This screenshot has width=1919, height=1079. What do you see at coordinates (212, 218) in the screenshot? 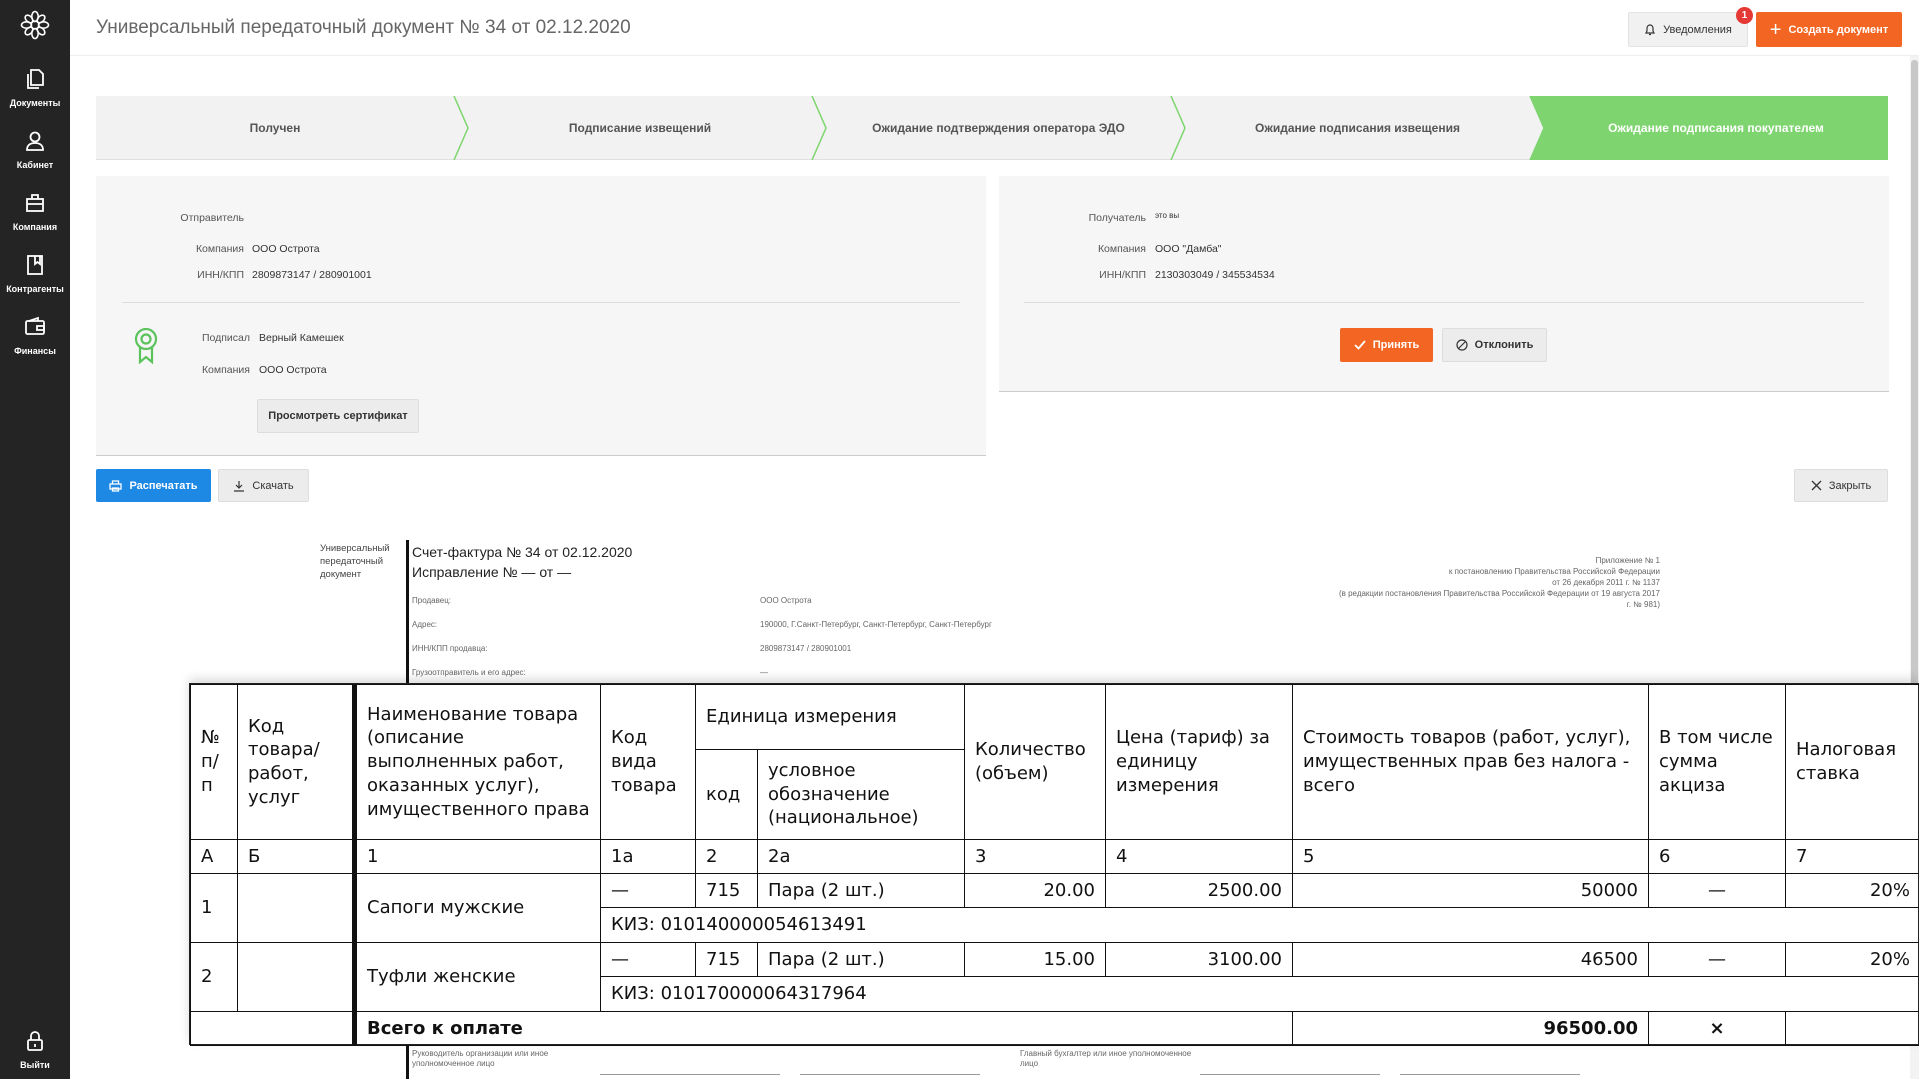
I see `sender-title: Отправитель` at bounding box center [212, 218].